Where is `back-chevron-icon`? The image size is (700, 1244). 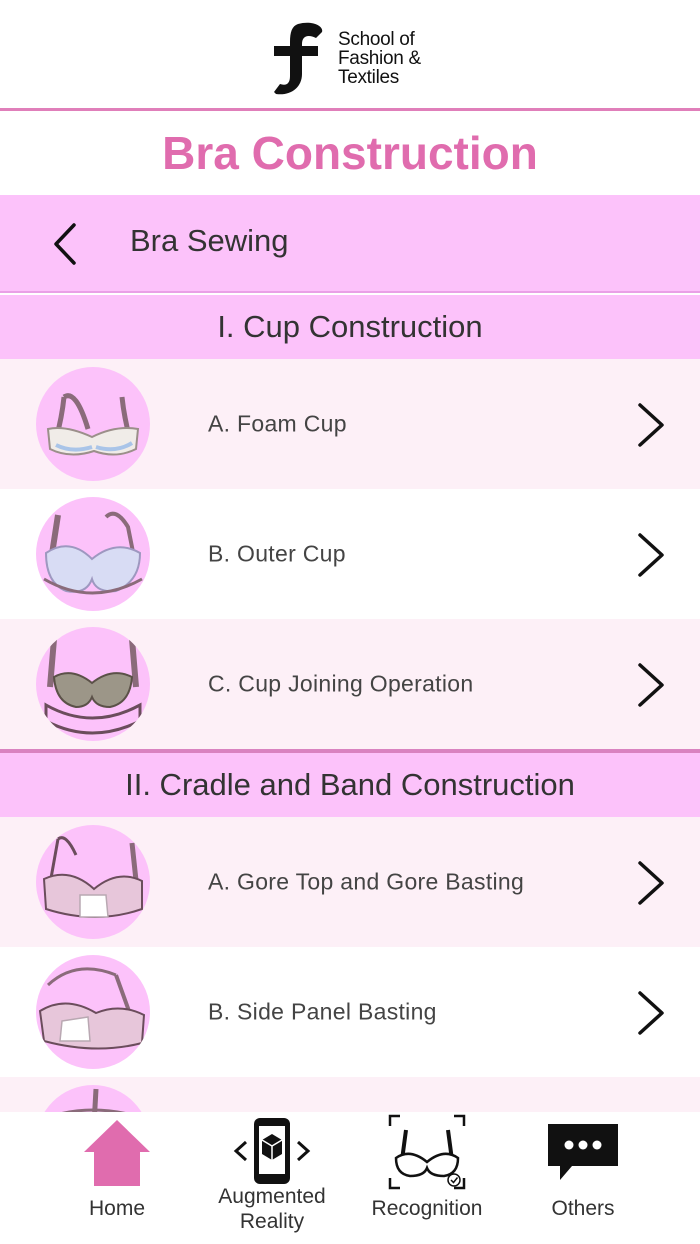 back-chevron-icon is located at coordinates (66, 244).